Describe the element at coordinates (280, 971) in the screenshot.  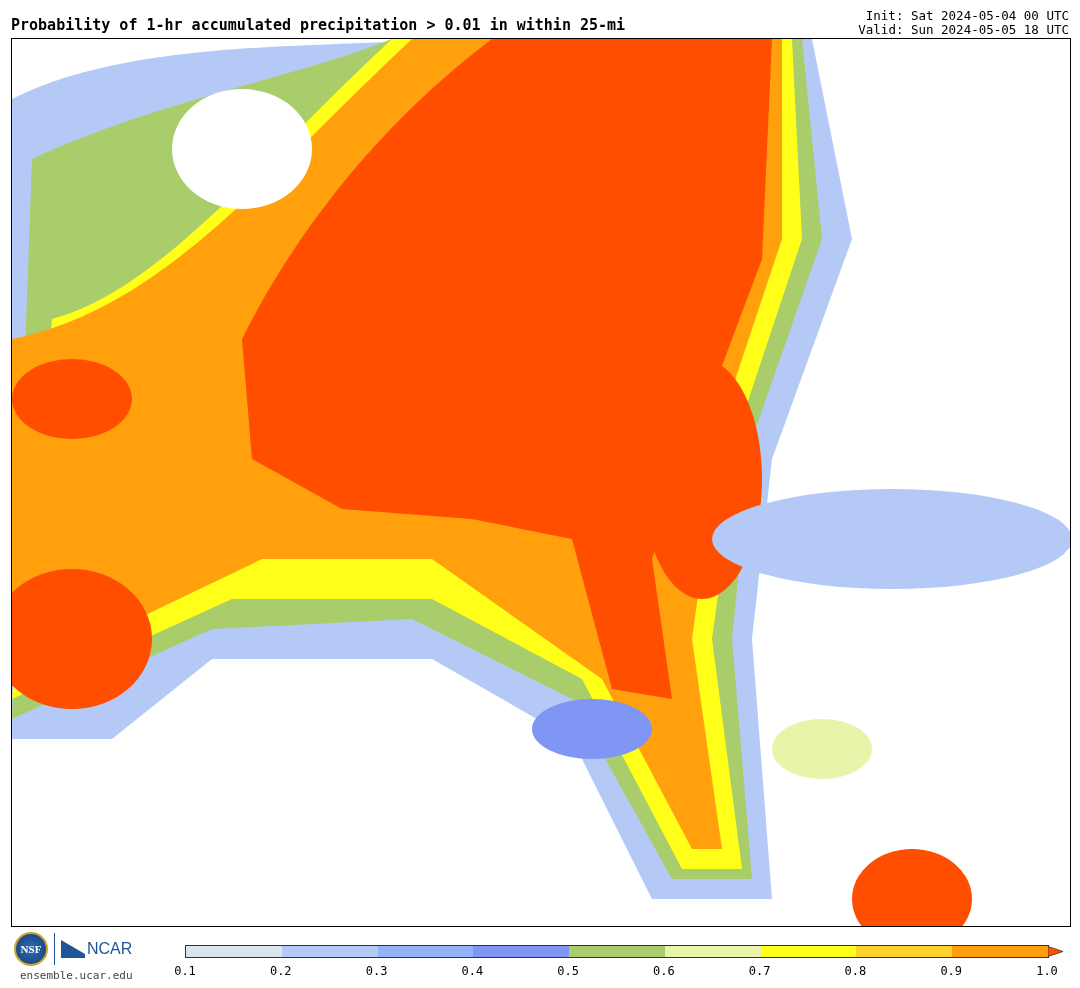
I see `tick-label: 0.2` at that location.